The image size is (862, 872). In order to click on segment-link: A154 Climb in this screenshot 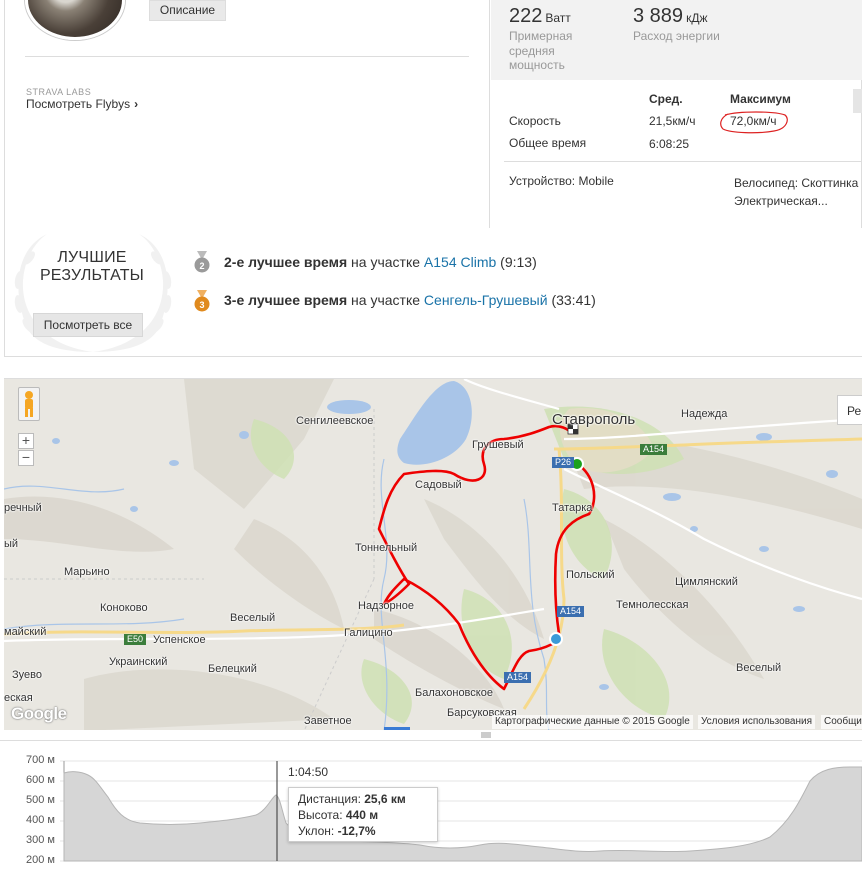, I will do `click(460, 262)`.